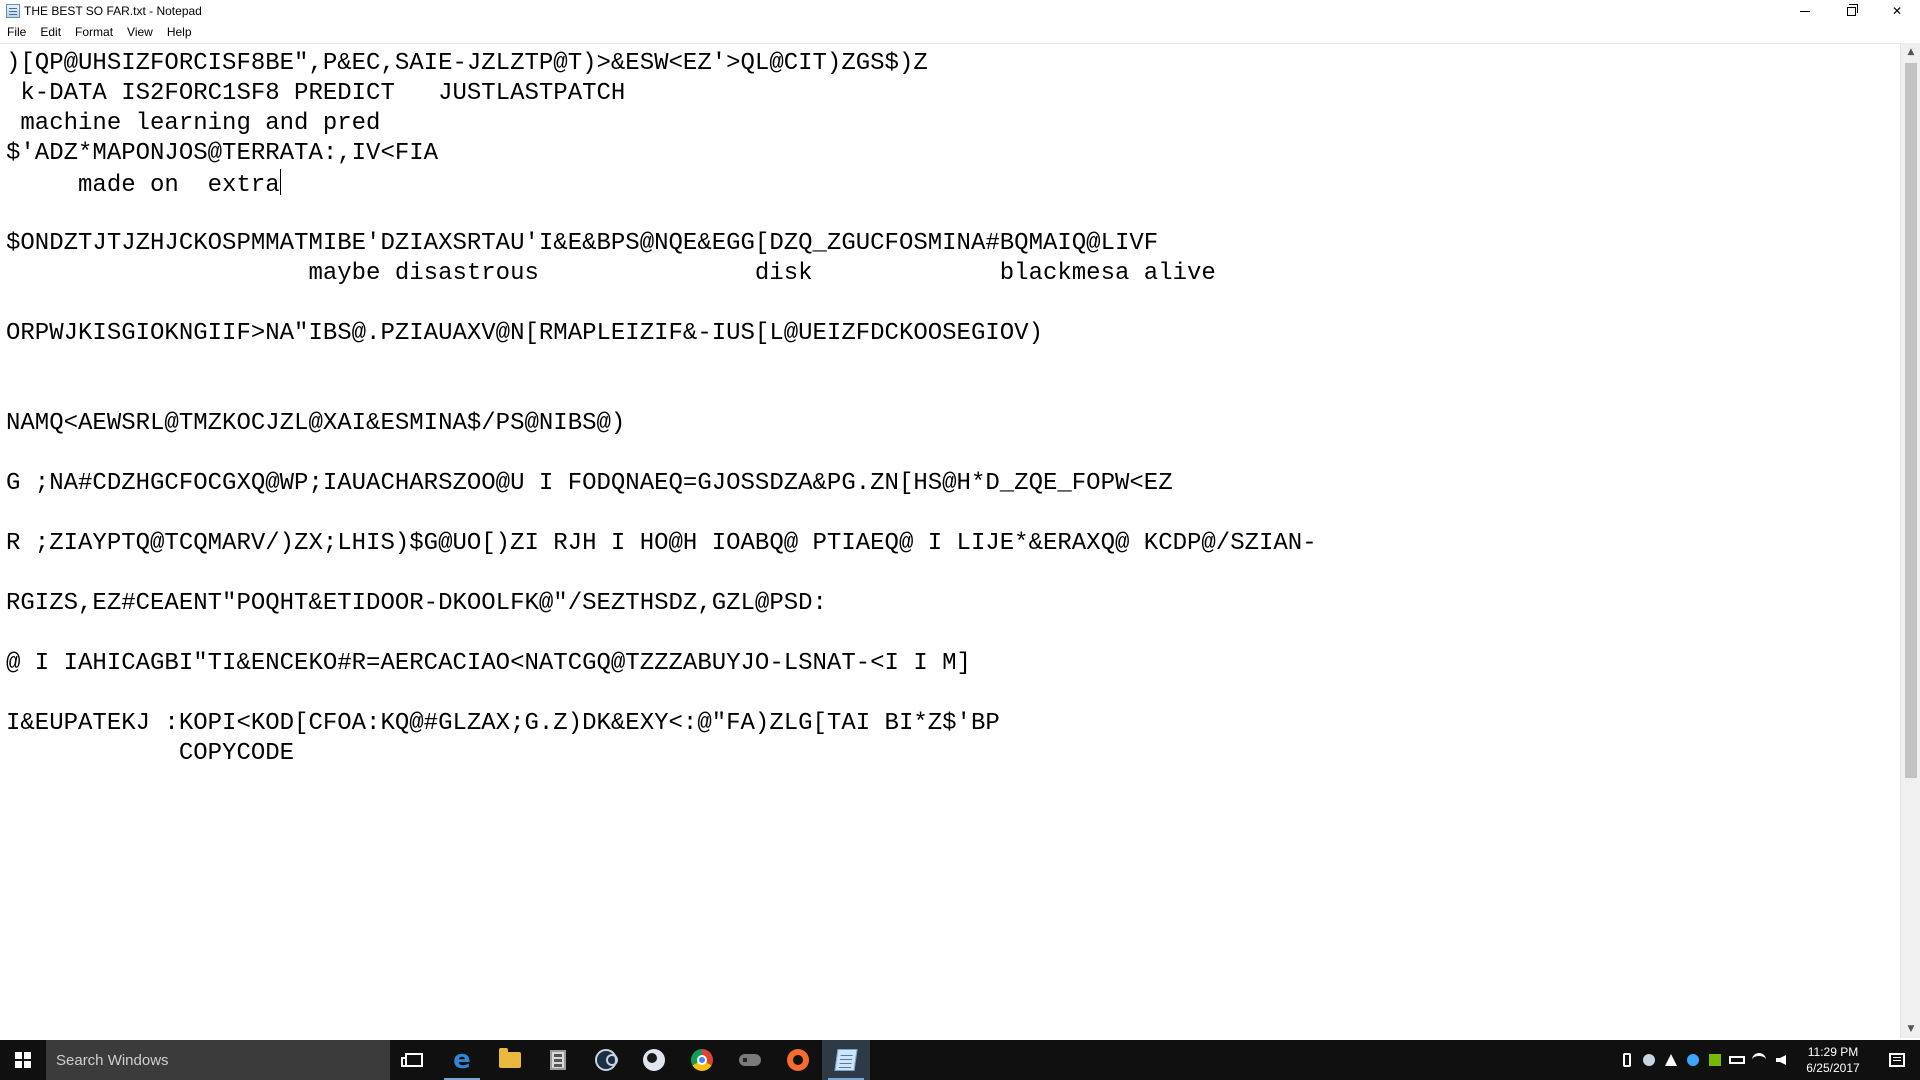 The height and width of the screenshot is (1080, 1920). I want to click on file-explorer-icon, so click(510, 1058).